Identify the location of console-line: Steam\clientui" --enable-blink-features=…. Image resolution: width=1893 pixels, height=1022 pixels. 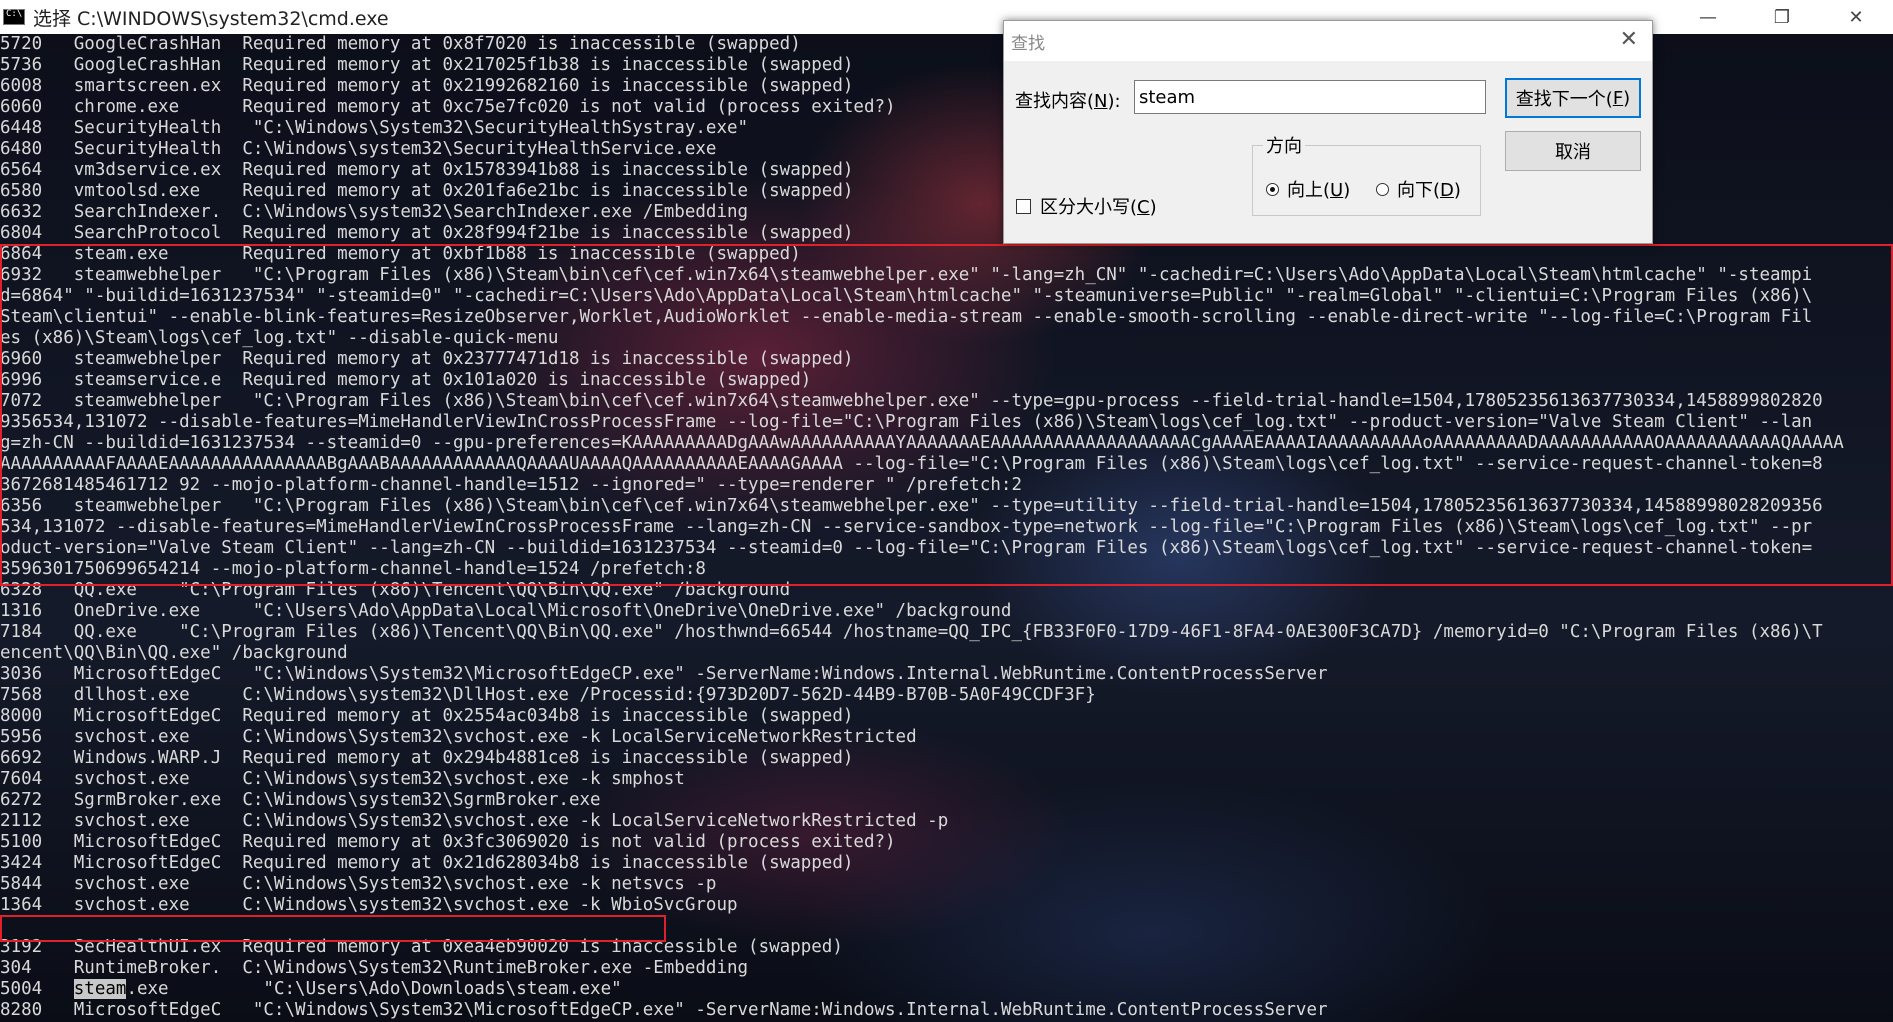
(906, 317).